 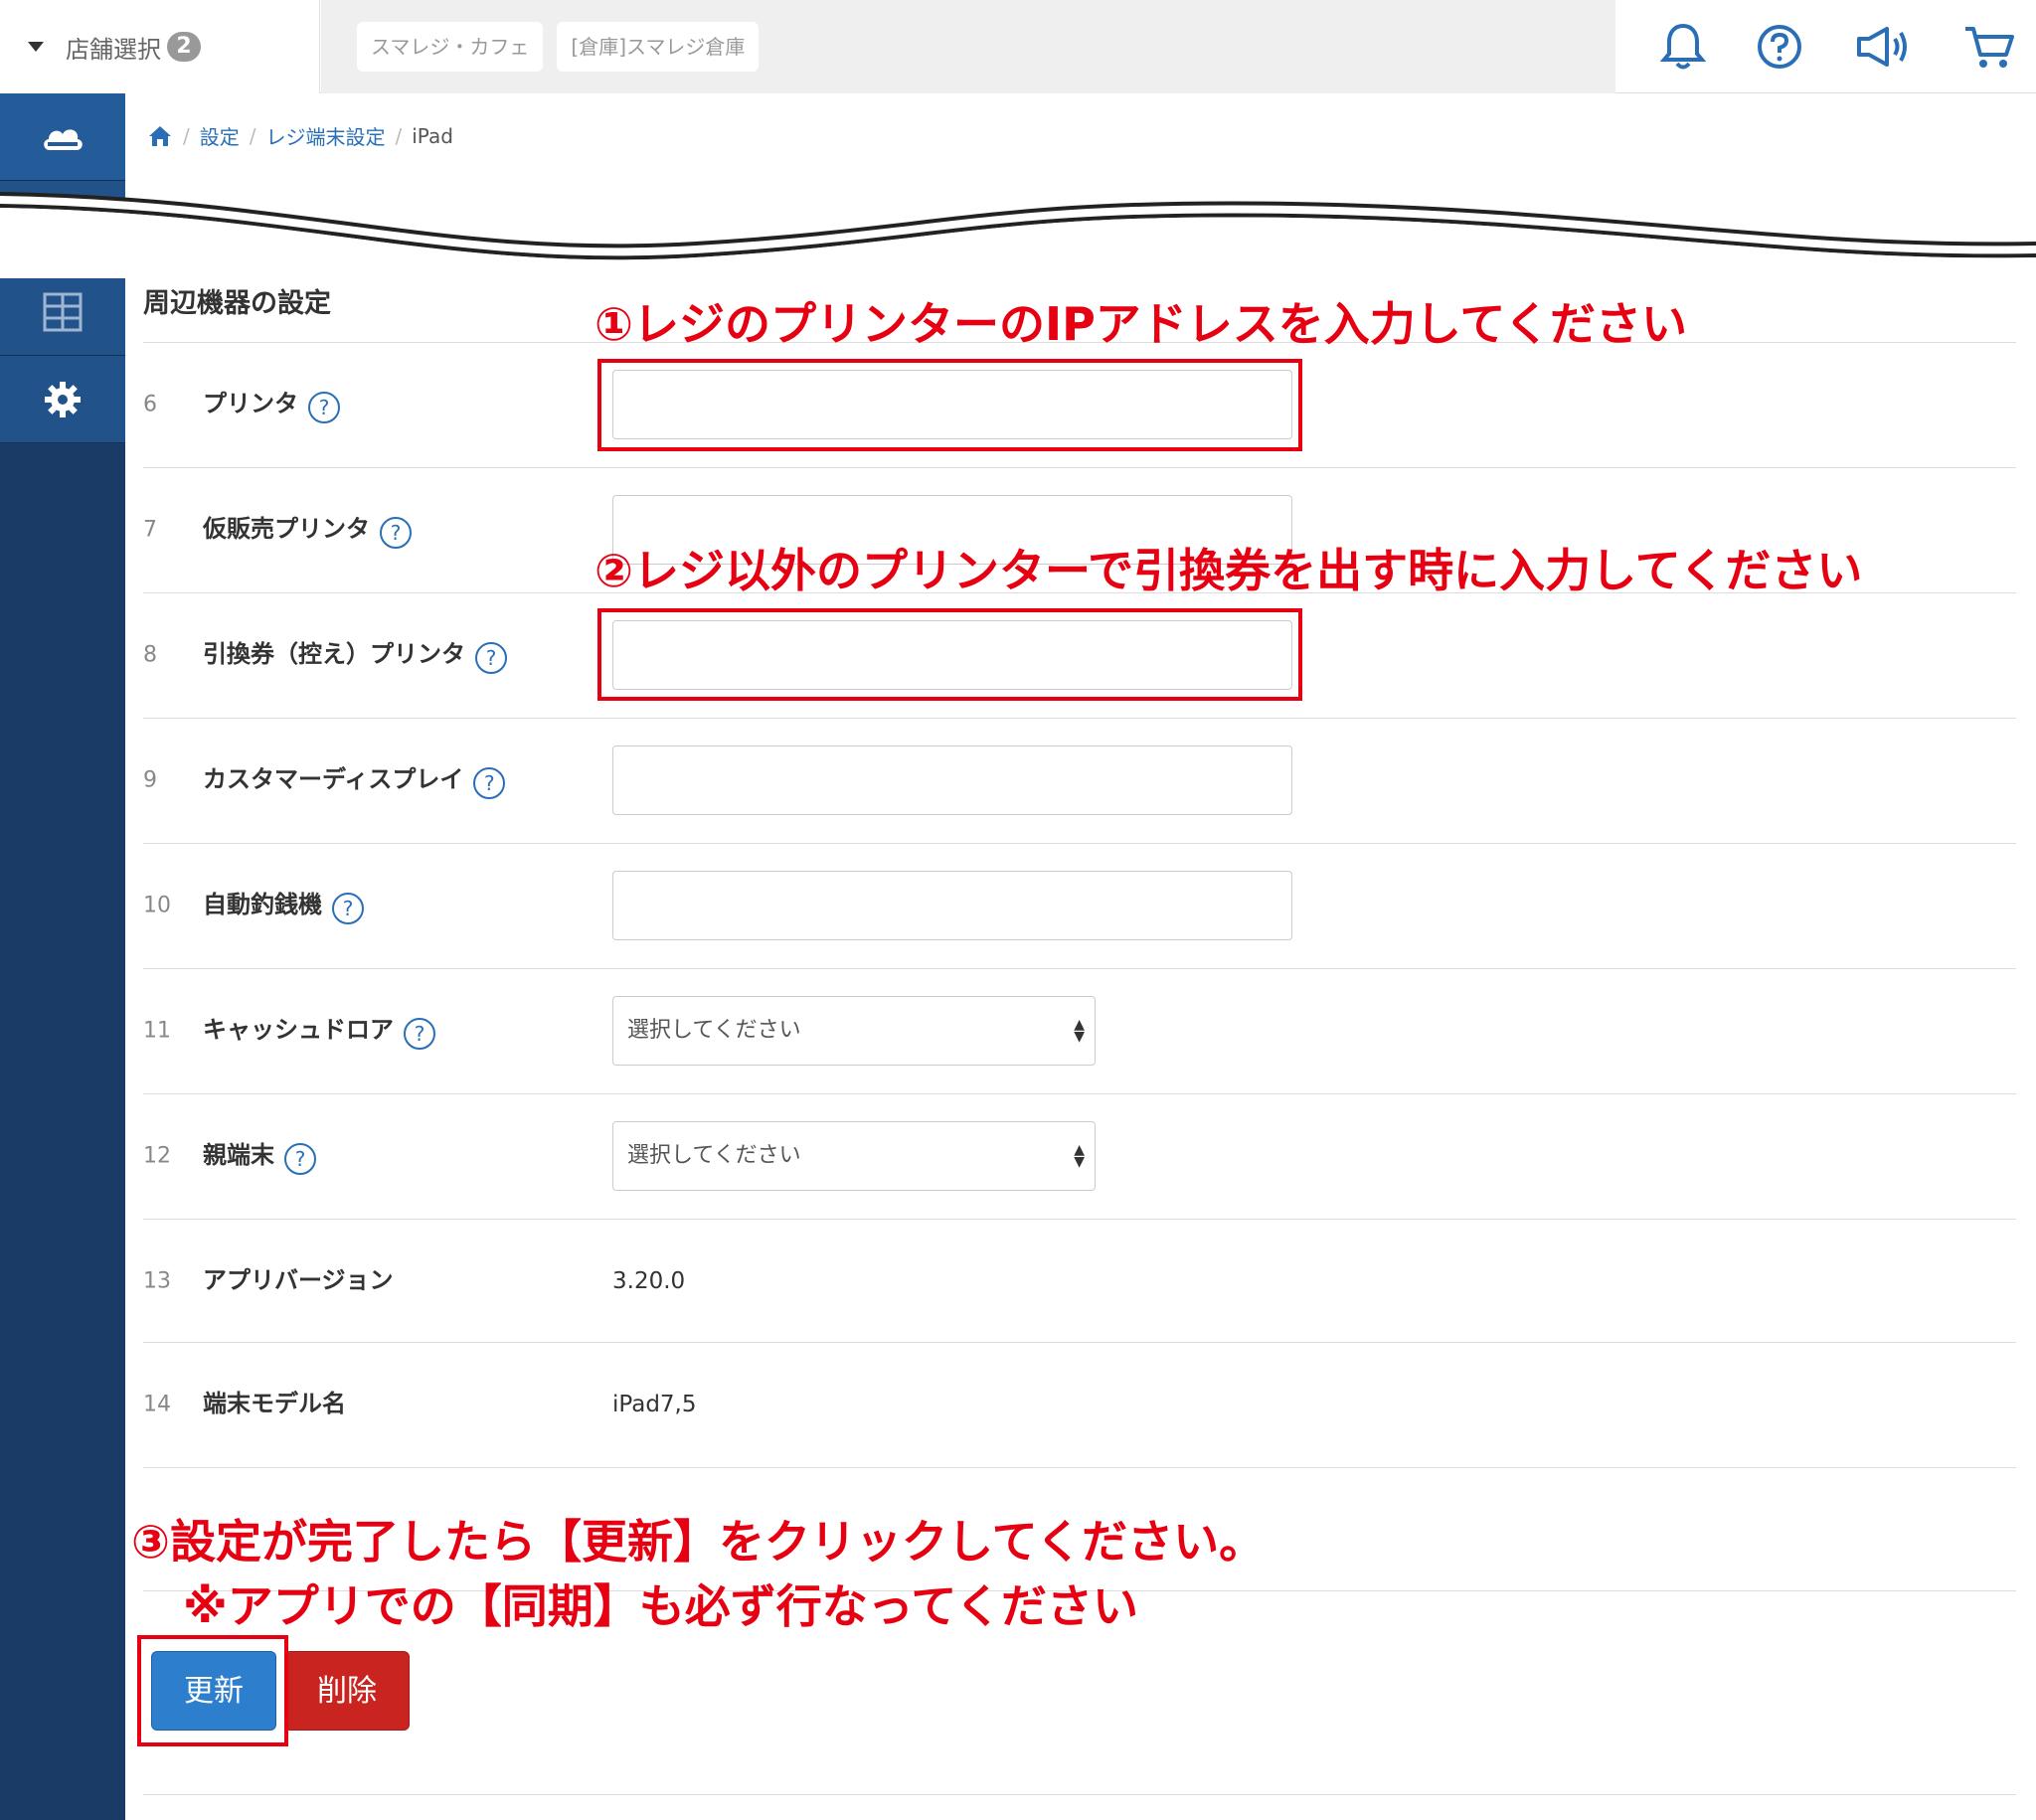 I want to click on change-machine-label: 自動釣銭機, so click(x=262, y=904).